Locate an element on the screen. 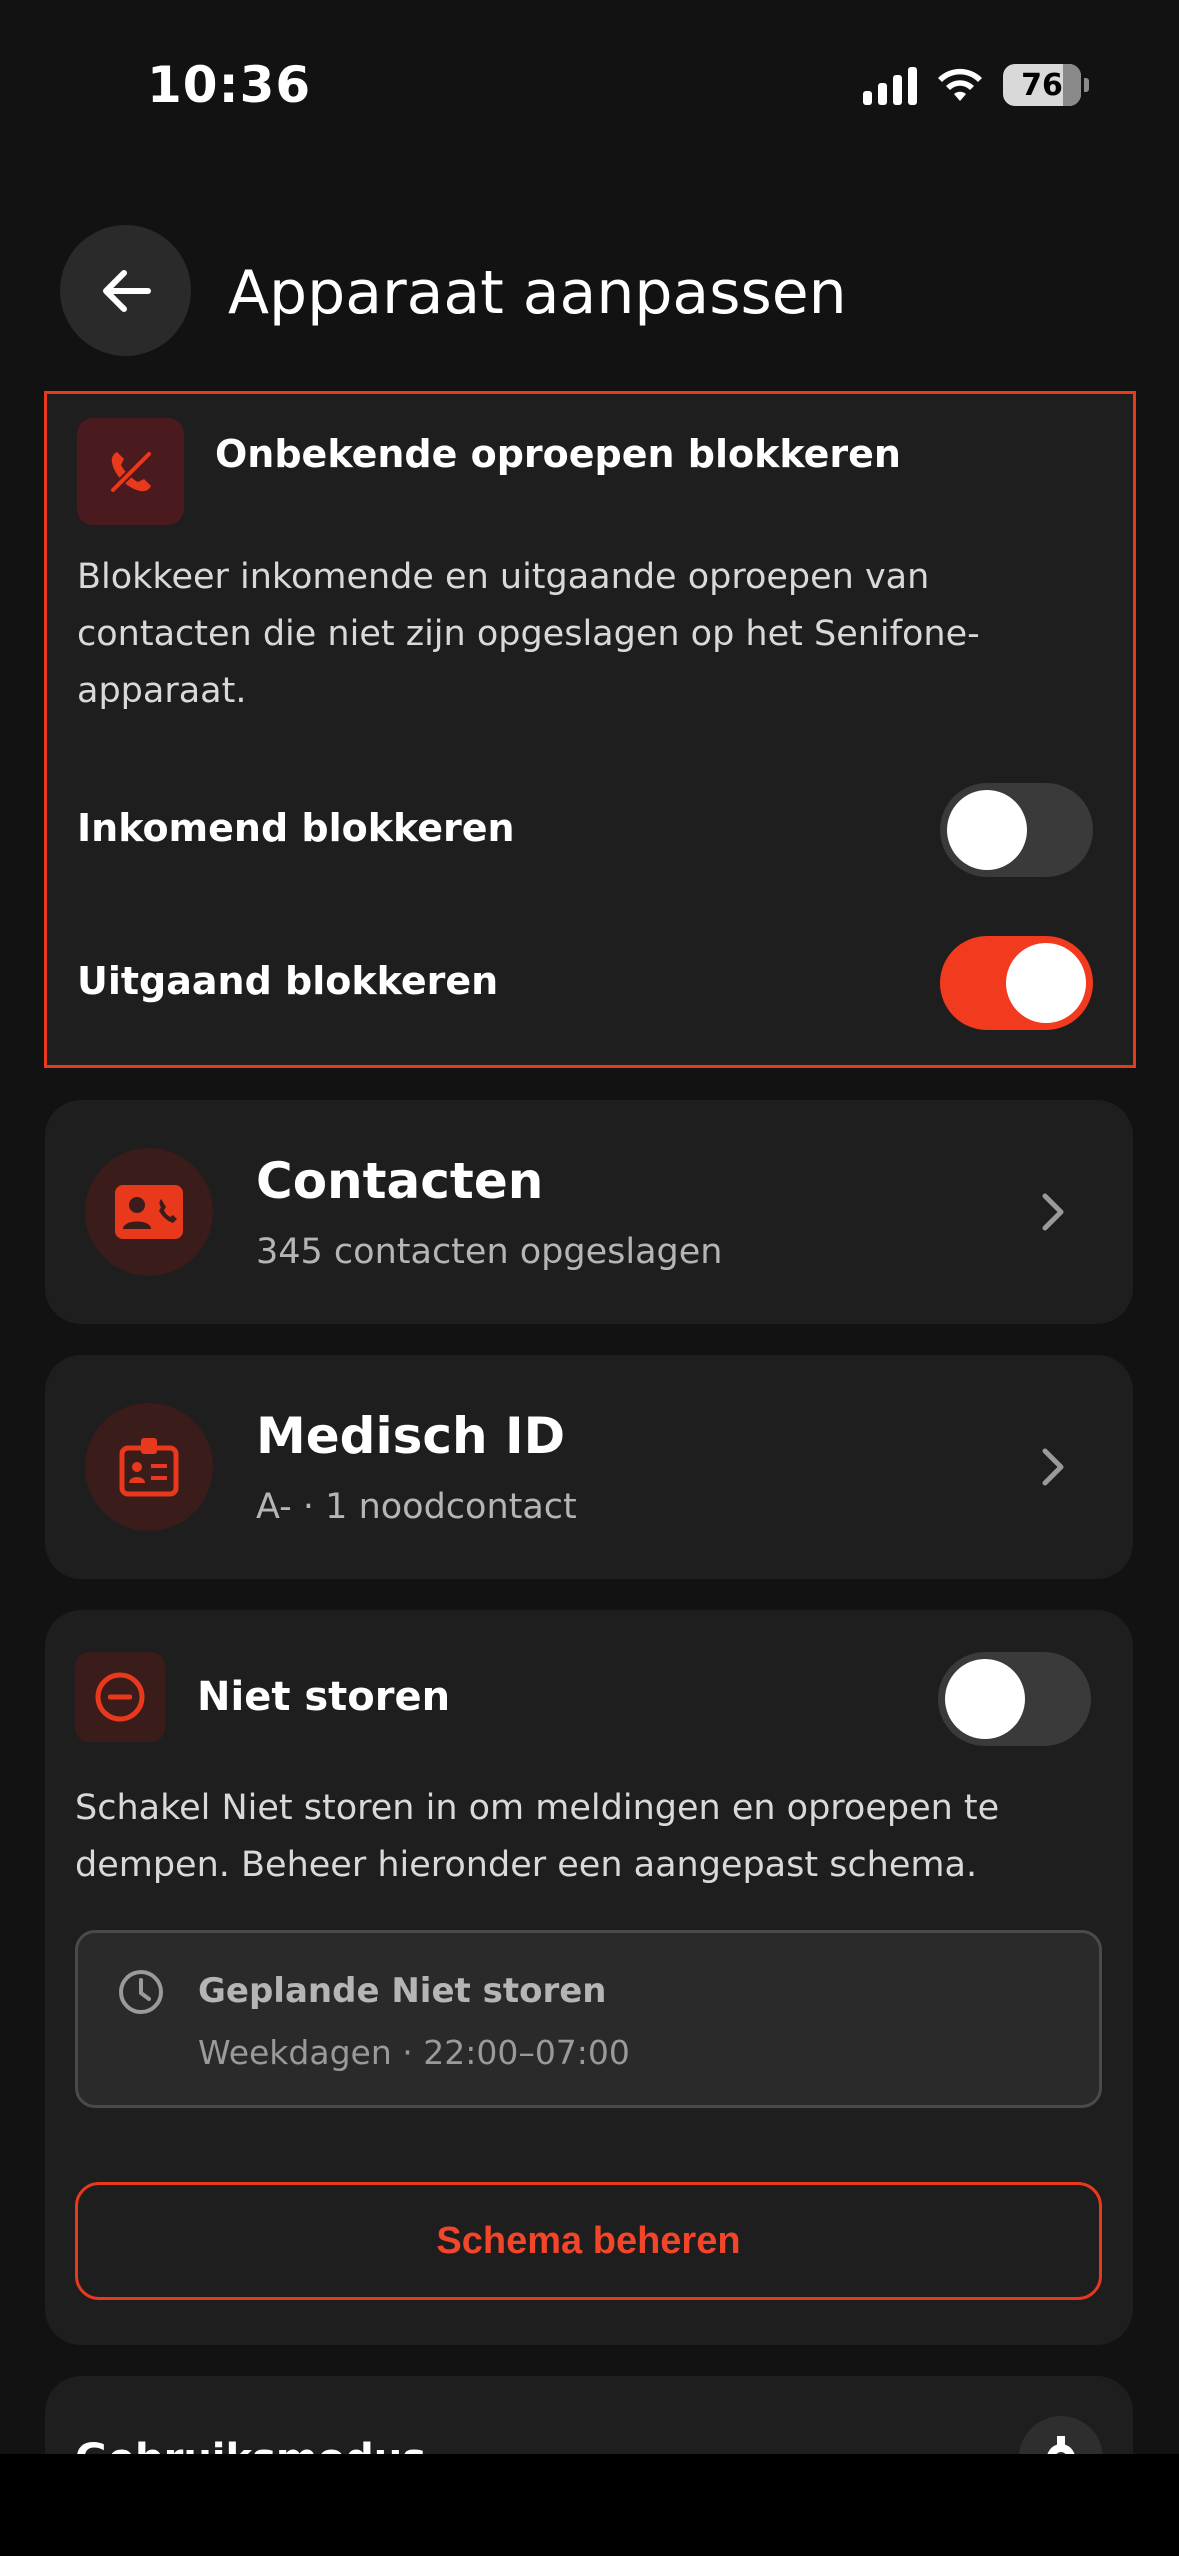 The height and width of the screenshot is (2556, 1179). outgoing-block-label: Uitgaand blokkeren is located at coordinates (288, 981).